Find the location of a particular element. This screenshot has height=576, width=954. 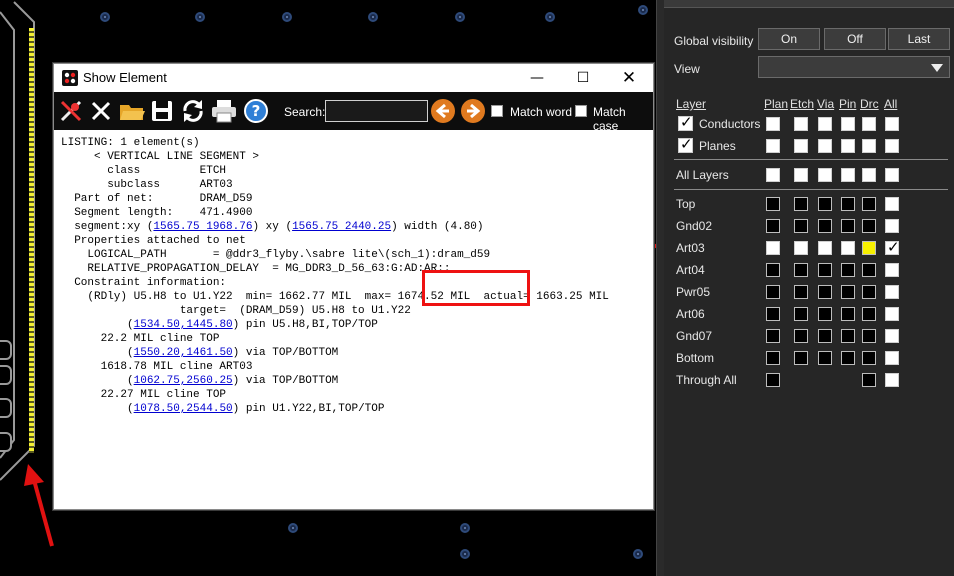

visibility-on-button: On is located at coordinates (789, 39).